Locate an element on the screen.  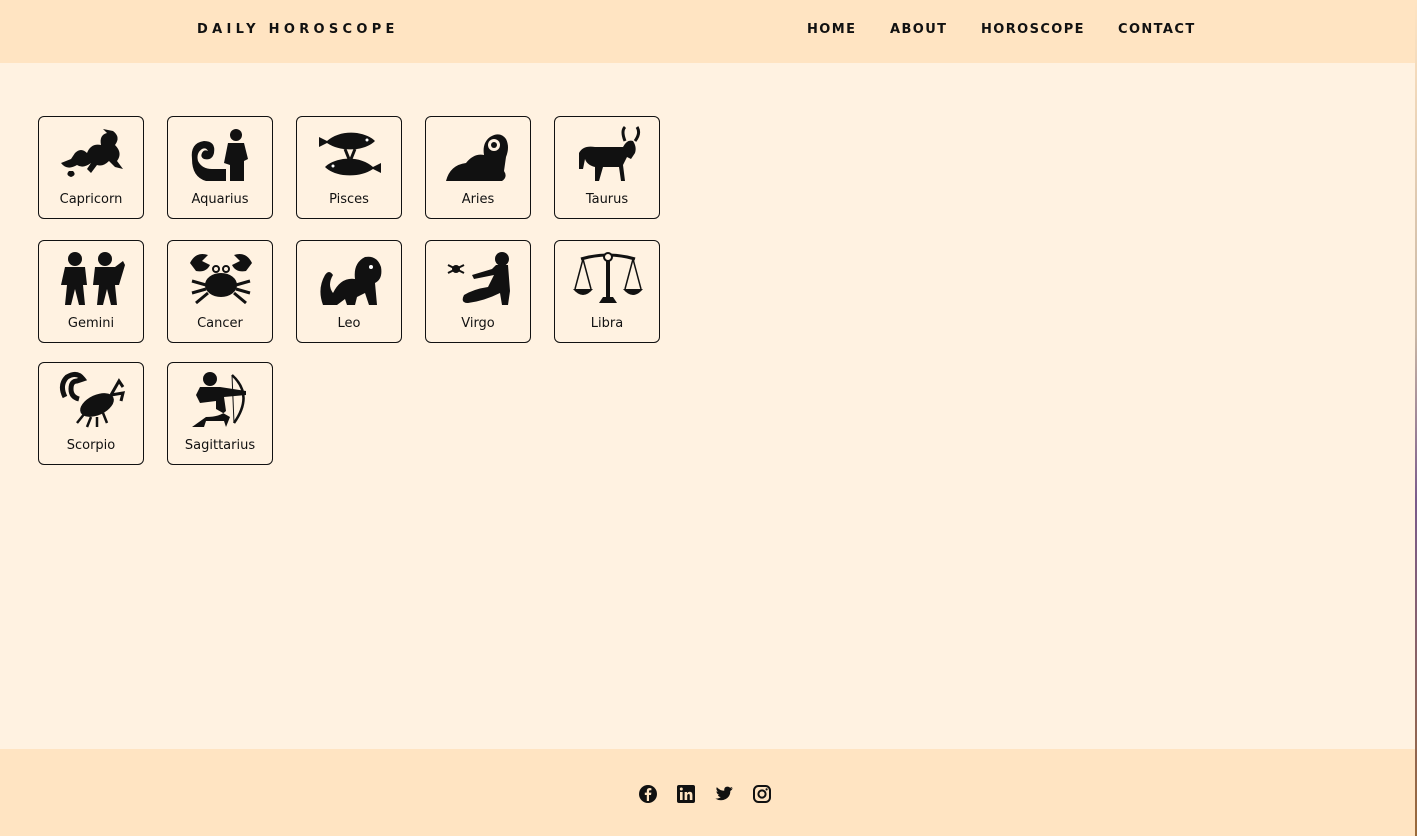
gemini-icon is located at coordinates (92, 279).